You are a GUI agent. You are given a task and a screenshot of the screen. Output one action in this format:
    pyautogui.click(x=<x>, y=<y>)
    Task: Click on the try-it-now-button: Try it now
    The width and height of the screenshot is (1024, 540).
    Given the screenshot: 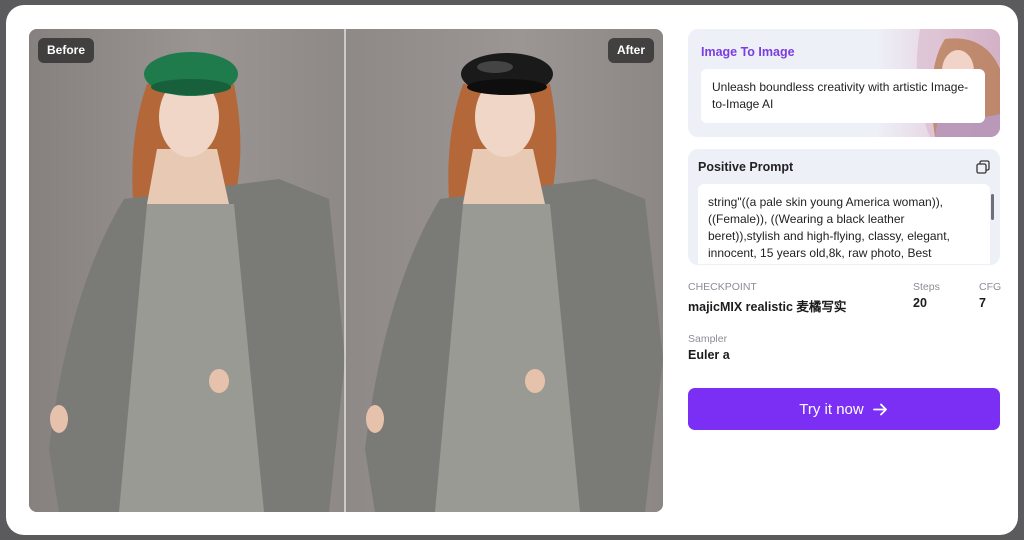 What is the action you would take?
    pyautogui.click(x=844, y=409)
    